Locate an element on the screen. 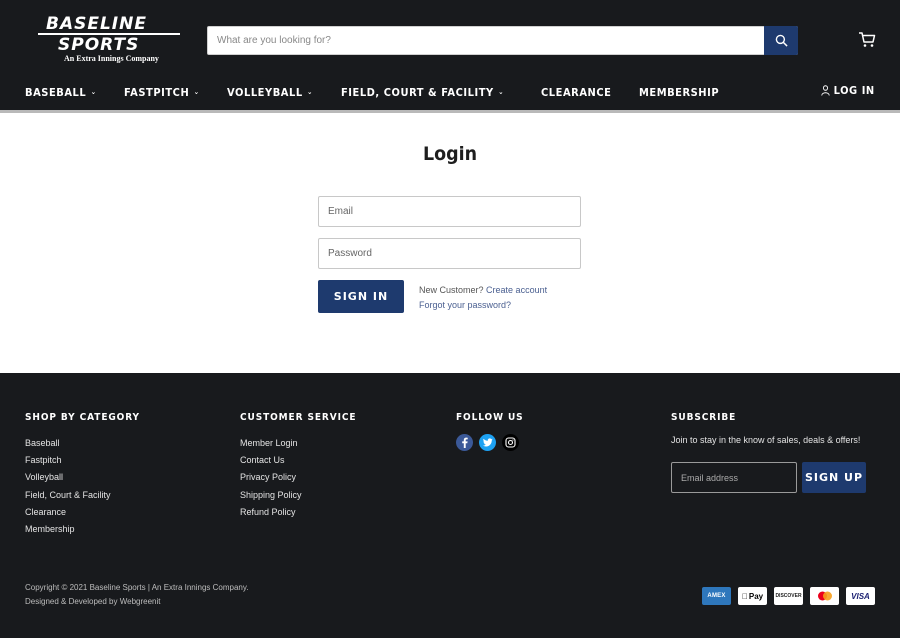 Image resolution: width=900 pixels, height=638 pixels. email-field is located at coordinates (449, 211).